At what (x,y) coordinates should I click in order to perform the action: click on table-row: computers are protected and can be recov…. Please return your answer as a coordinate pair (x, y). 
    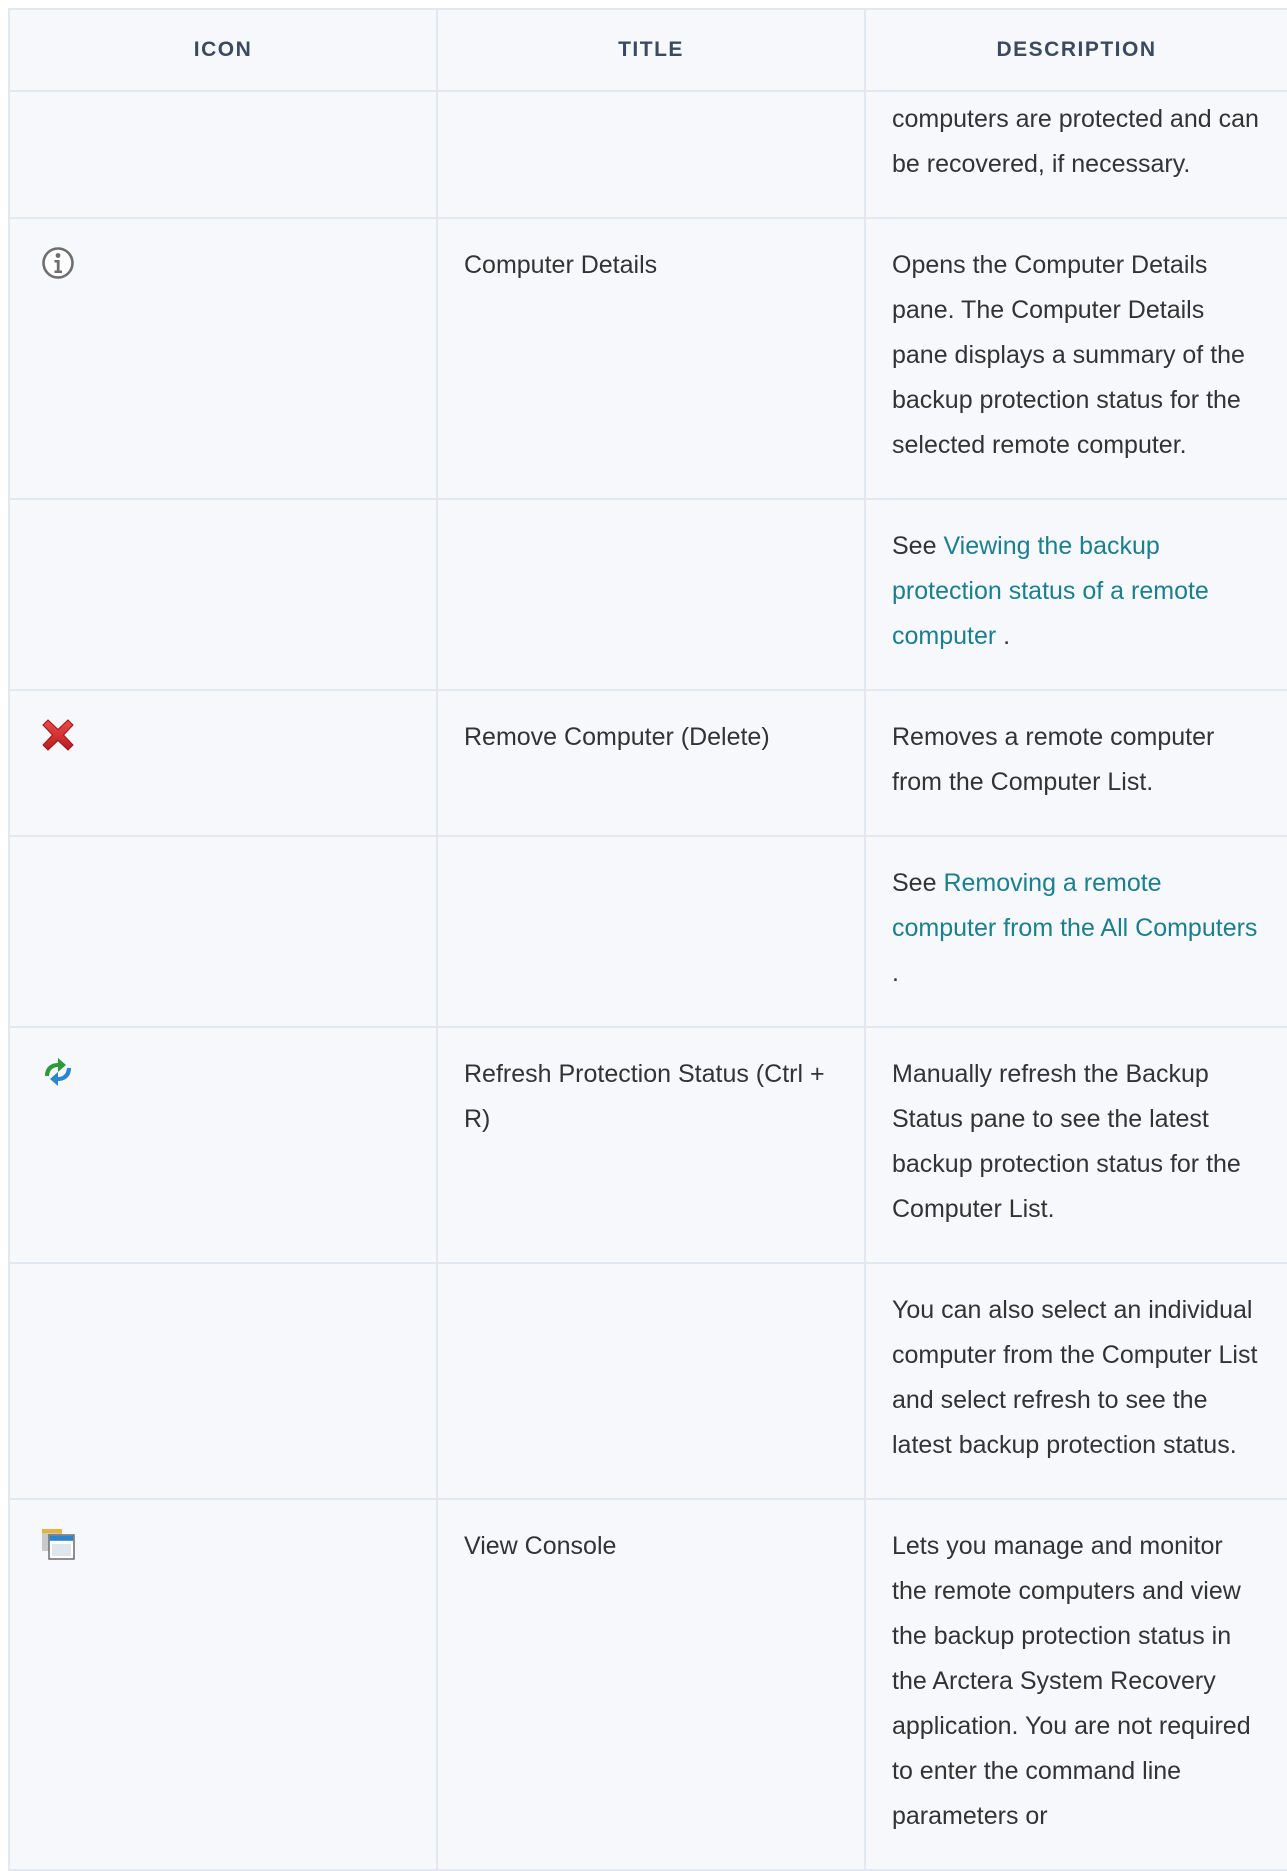
    Looking at the image, I should click on (647, 154).